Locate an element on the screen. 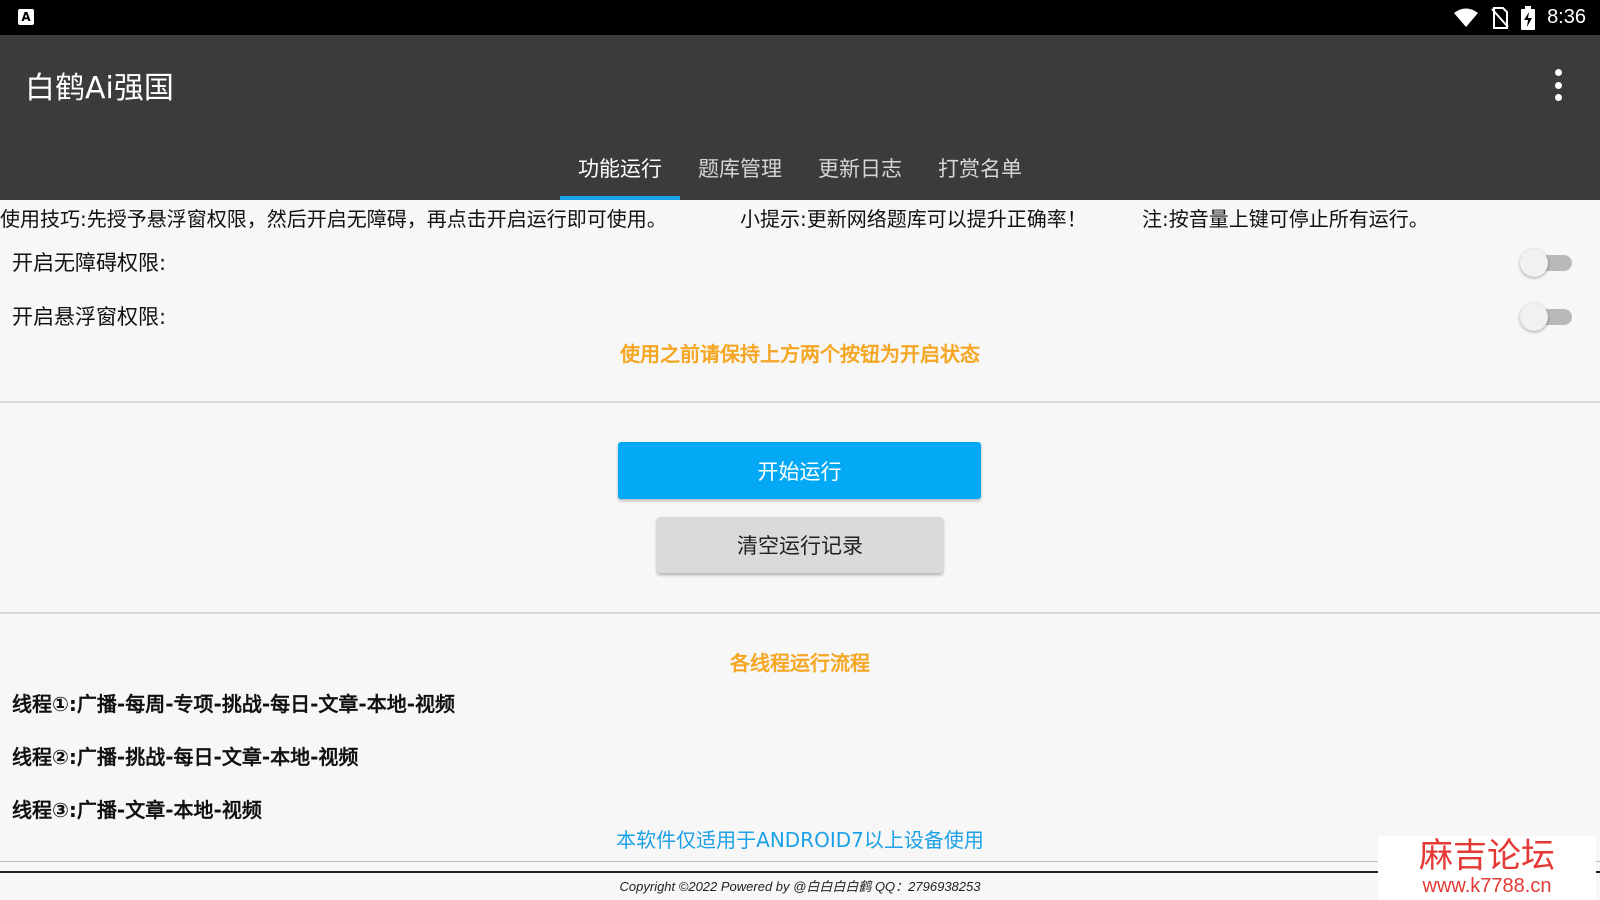  clear-log-button: 清空运行记录 is located at coordinates (800, 545).